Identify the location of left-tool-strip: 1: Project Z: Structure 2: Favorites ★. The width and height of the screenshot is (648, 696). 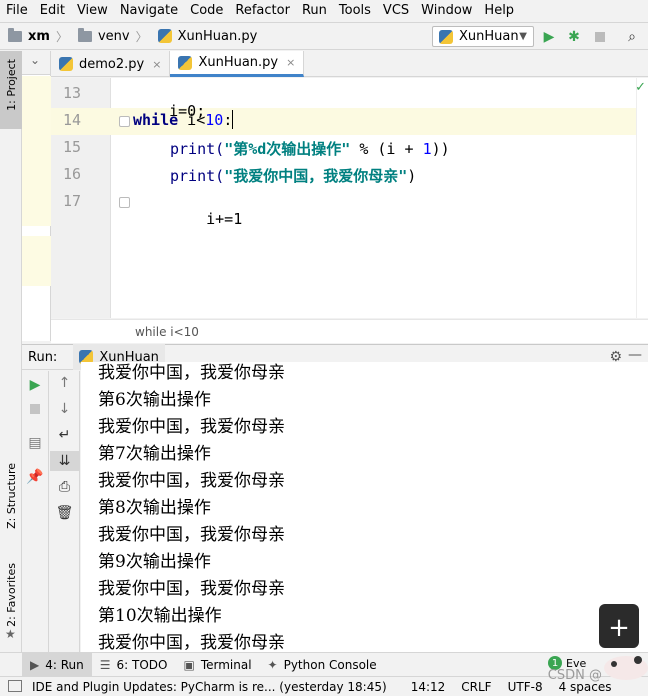
(11, 351).